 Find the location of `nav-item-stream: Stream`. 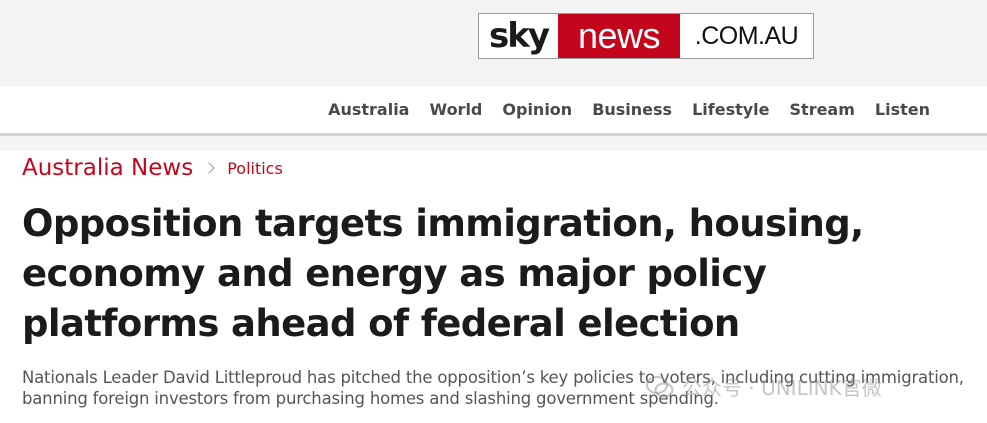

nav-item-stream: Stream is located at coordinates (822, 109).